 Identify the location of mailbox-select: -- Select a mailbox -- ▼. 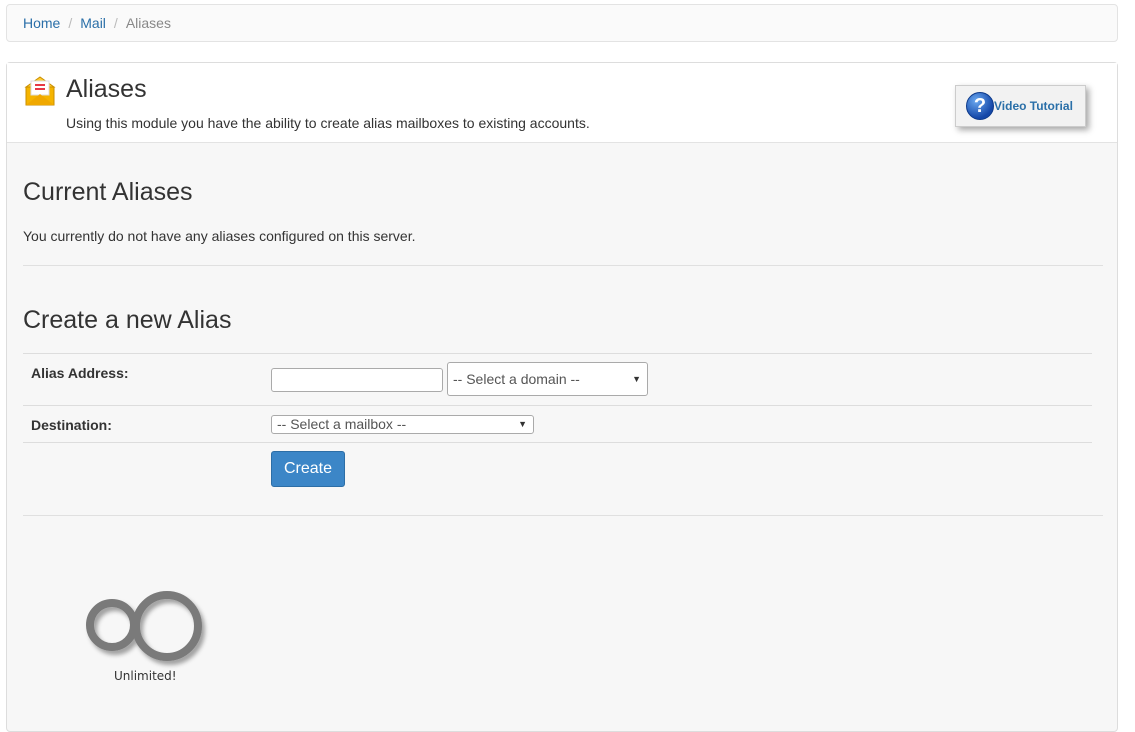
(402, 424).